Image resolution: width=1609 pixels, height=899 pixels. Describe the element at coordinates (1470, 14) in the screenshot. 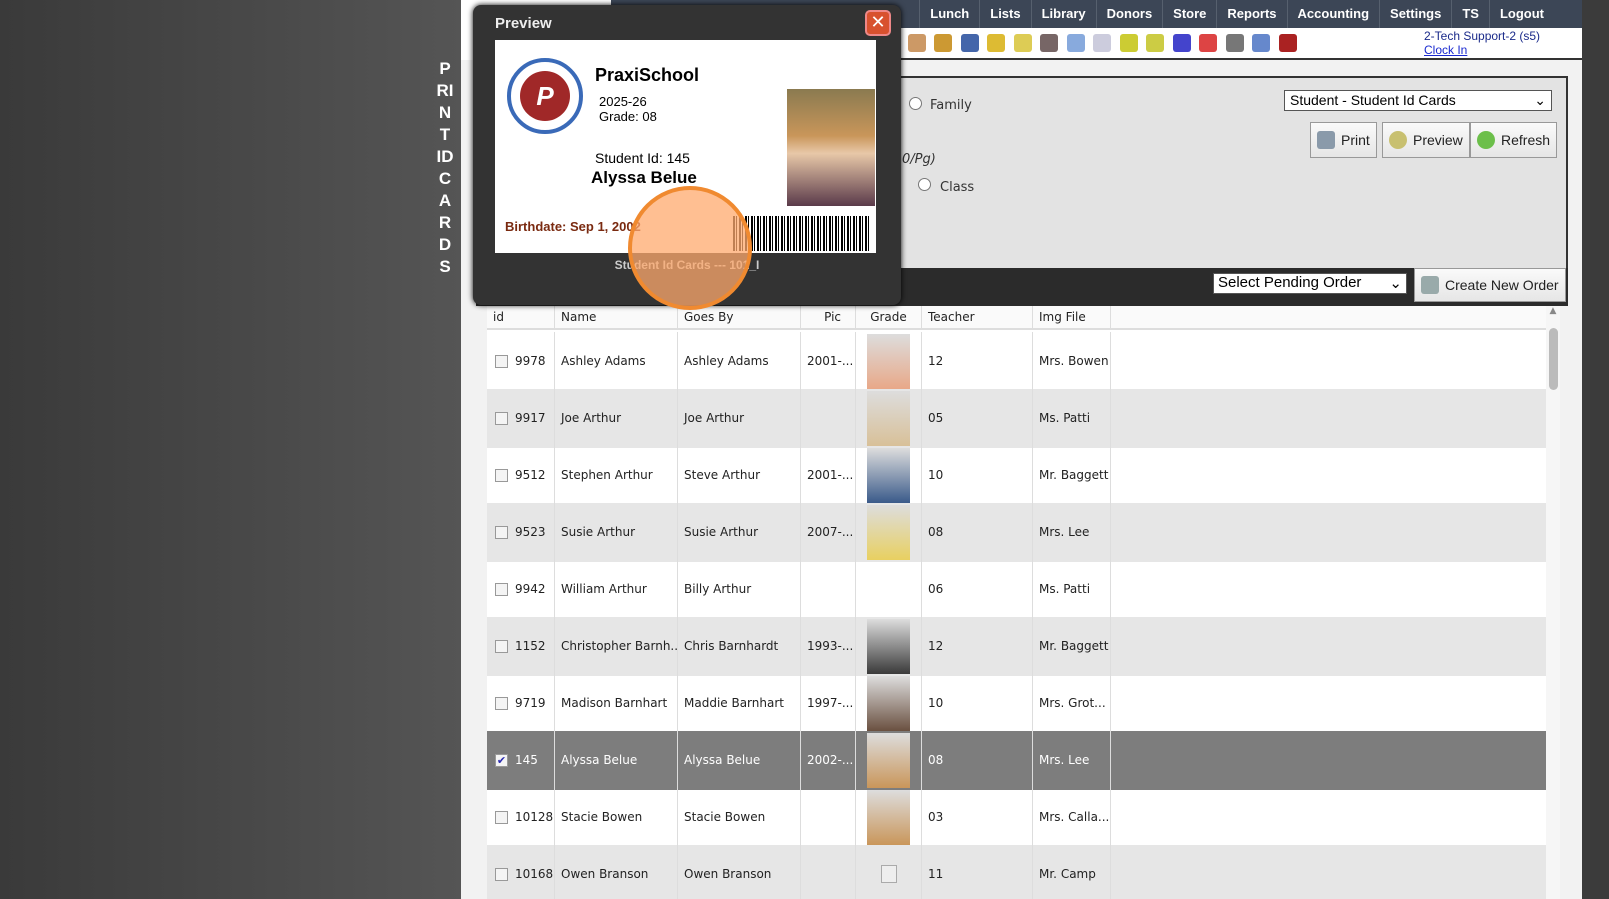

I see `nav-ts: TS` at that location.